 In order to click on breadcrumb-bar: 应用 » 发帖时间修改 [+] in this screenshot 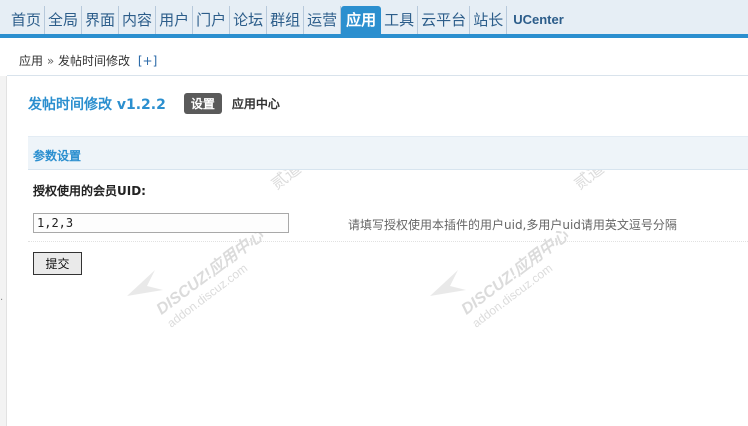, I will do `click(377, 59)`.